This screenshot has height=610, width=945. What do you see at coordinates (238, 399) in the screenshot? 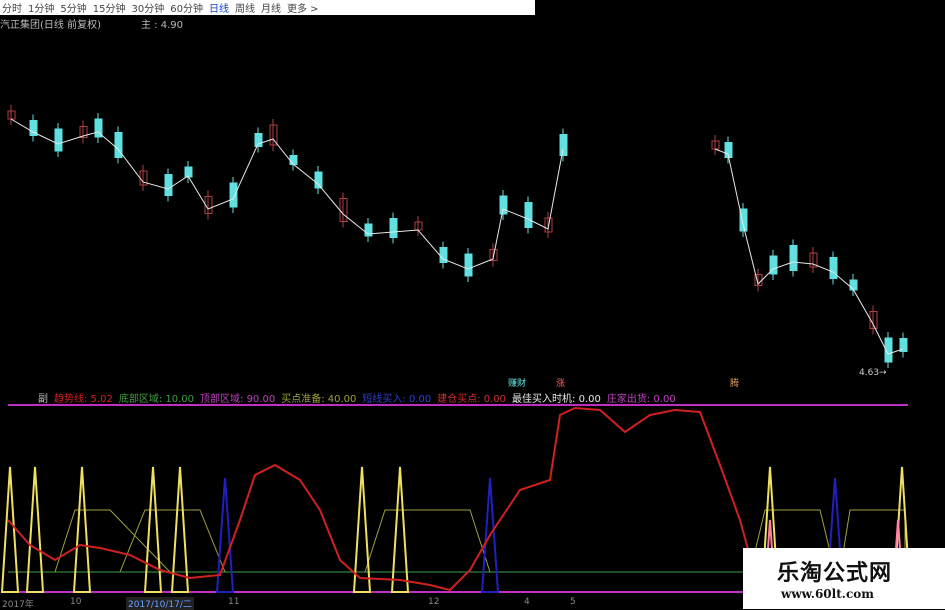
I see `indicator-item-2: 顶部区域: 90.00` at bounding box center [238, 399].